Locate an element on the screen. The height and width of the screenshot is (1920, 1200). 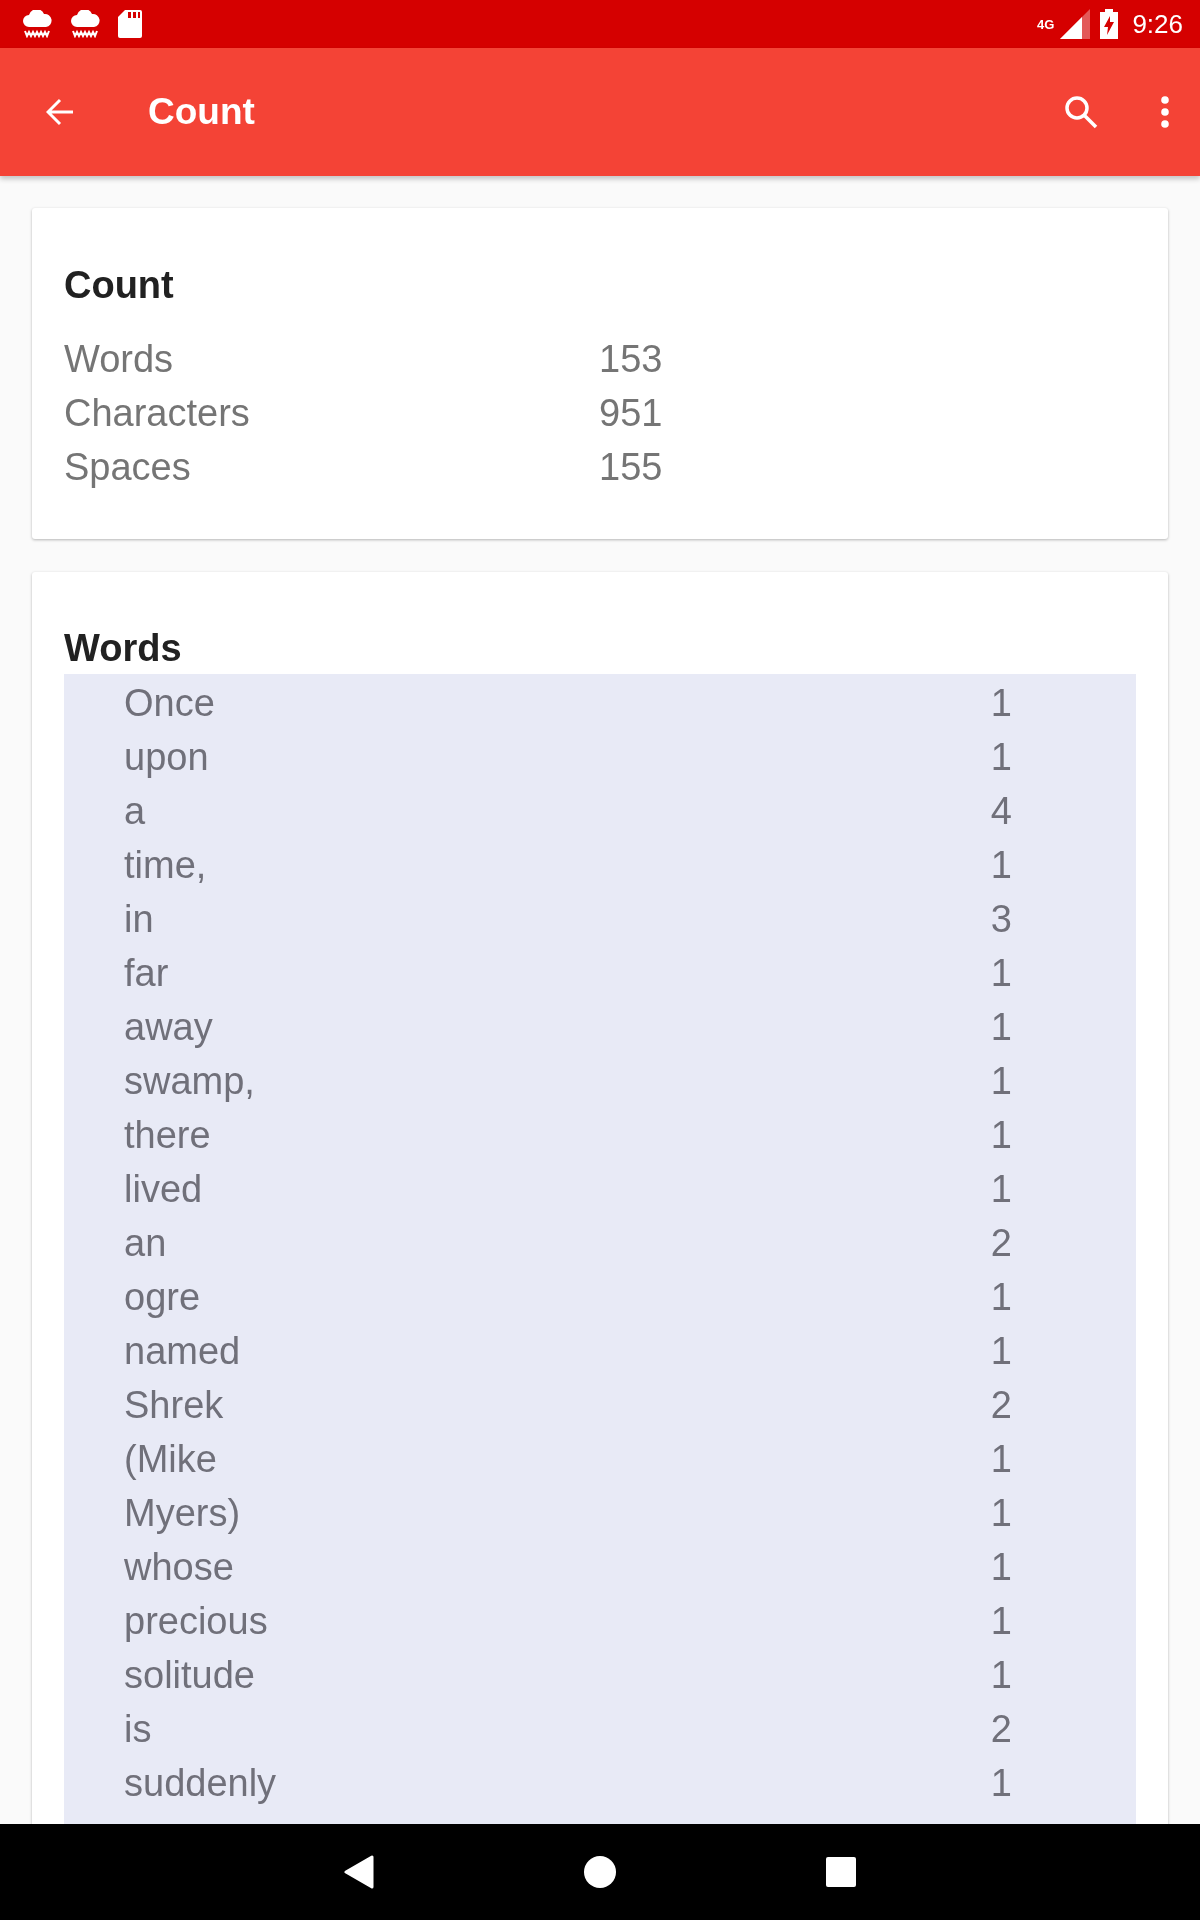
word-text: Once is located at coordinates (170, 703).